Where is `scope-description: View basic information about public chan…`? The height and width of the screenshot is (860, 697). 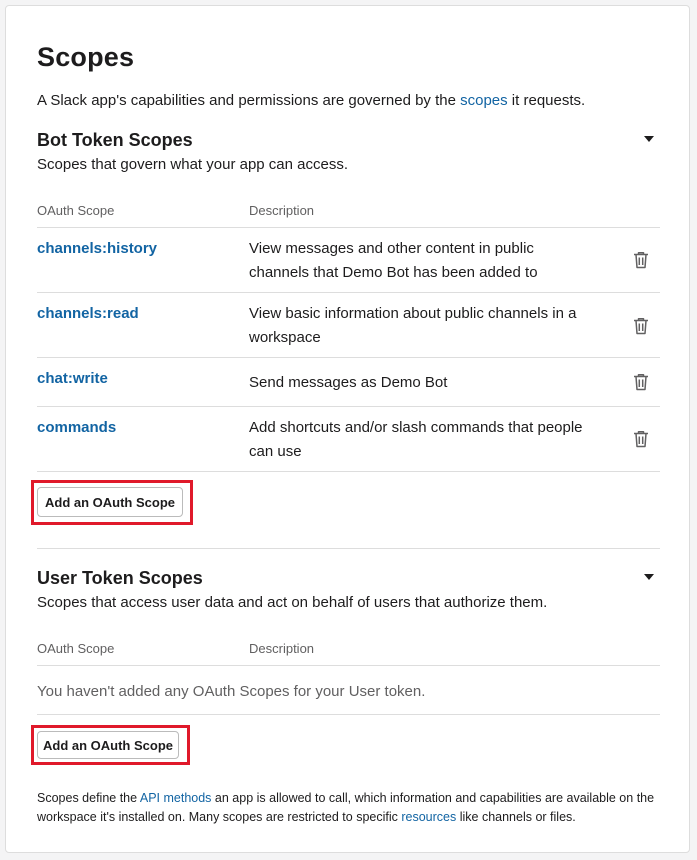
scope-description: View basic information about public chan… is located at coordinates (413, 325).